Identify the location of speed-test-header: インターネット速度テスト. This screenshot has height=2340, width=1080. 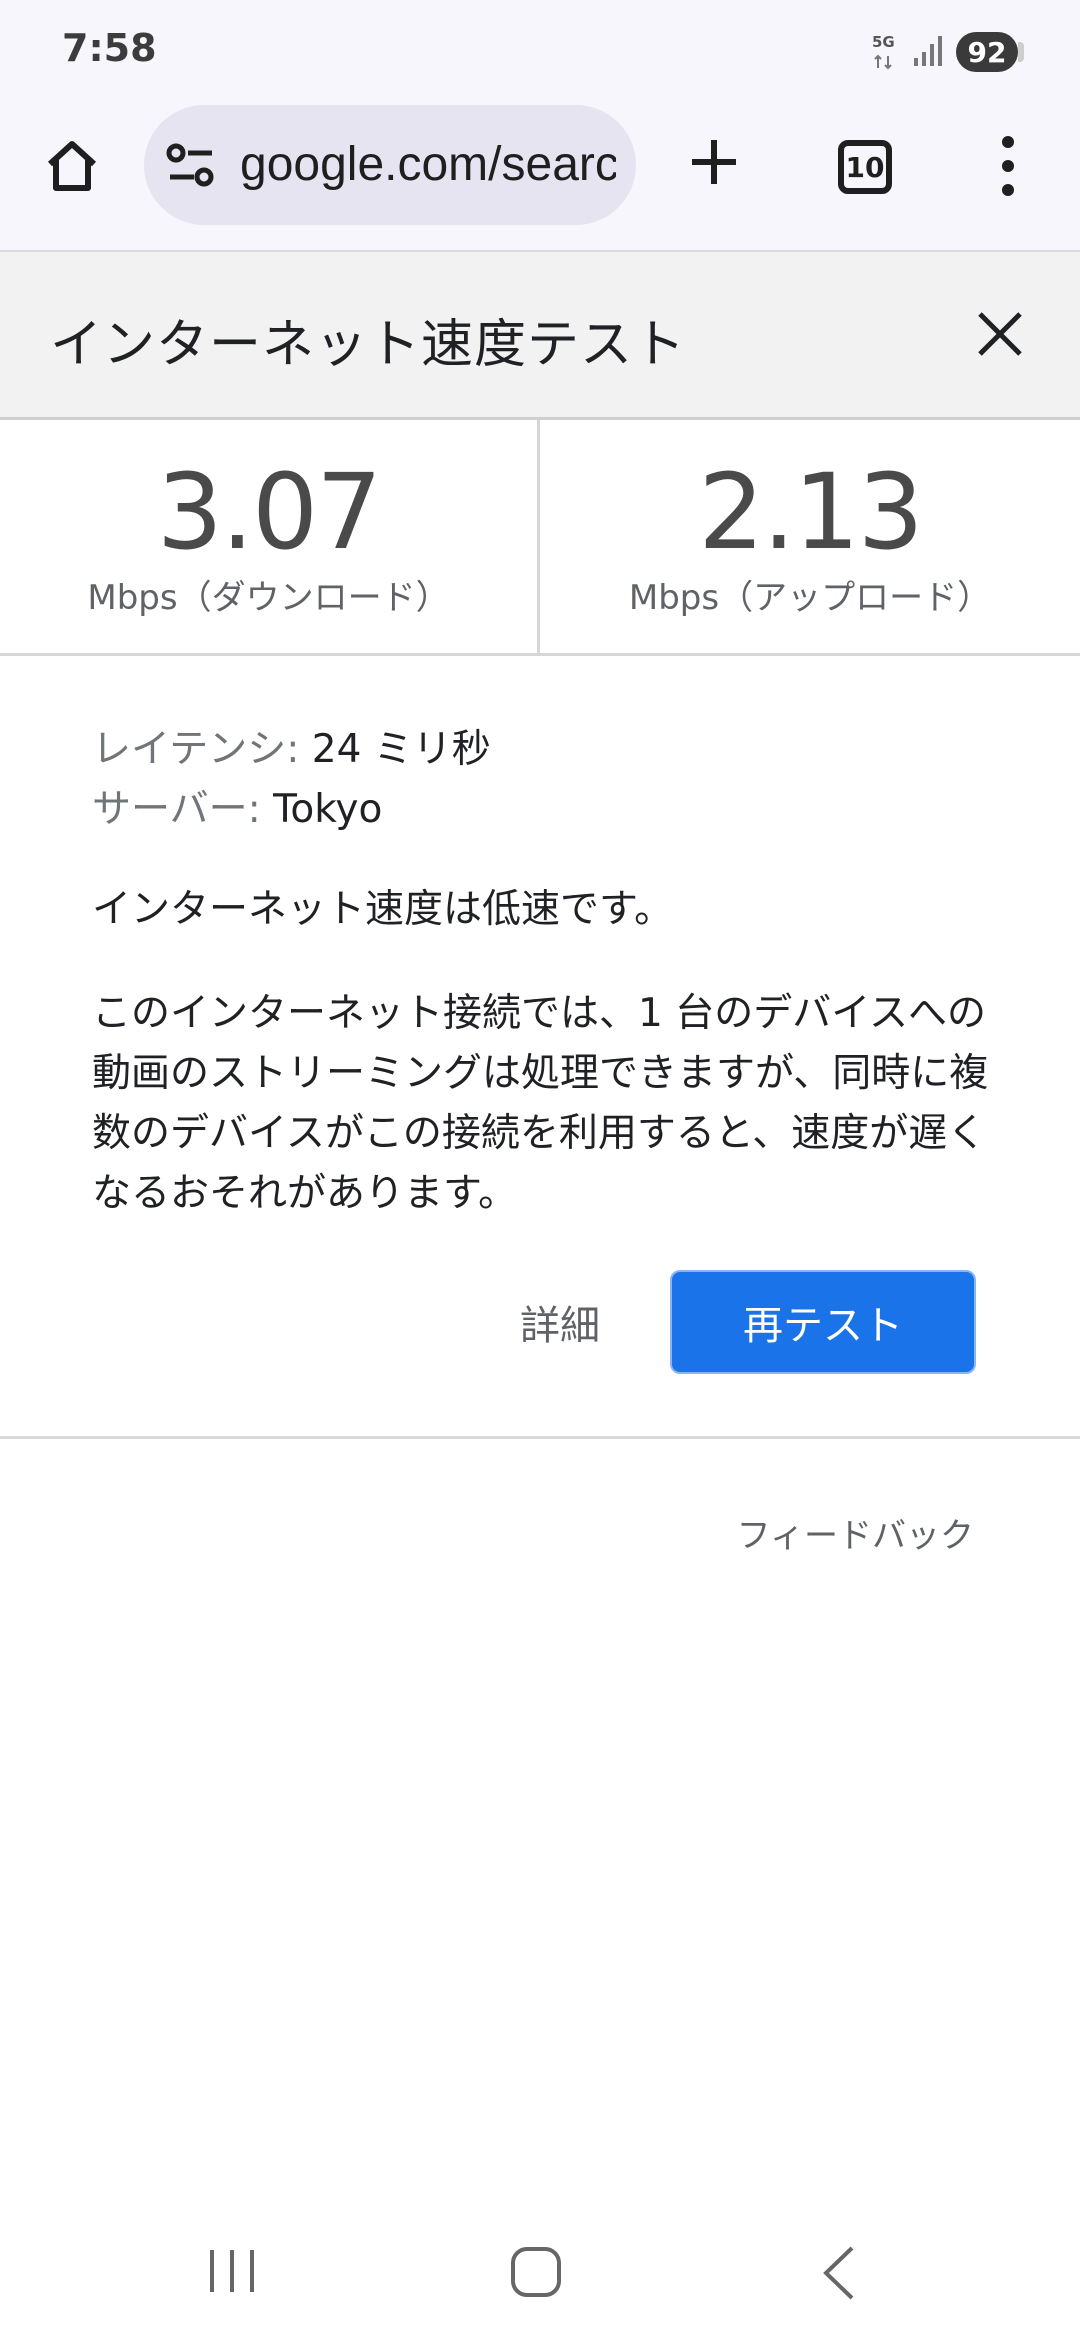
(540, 335).